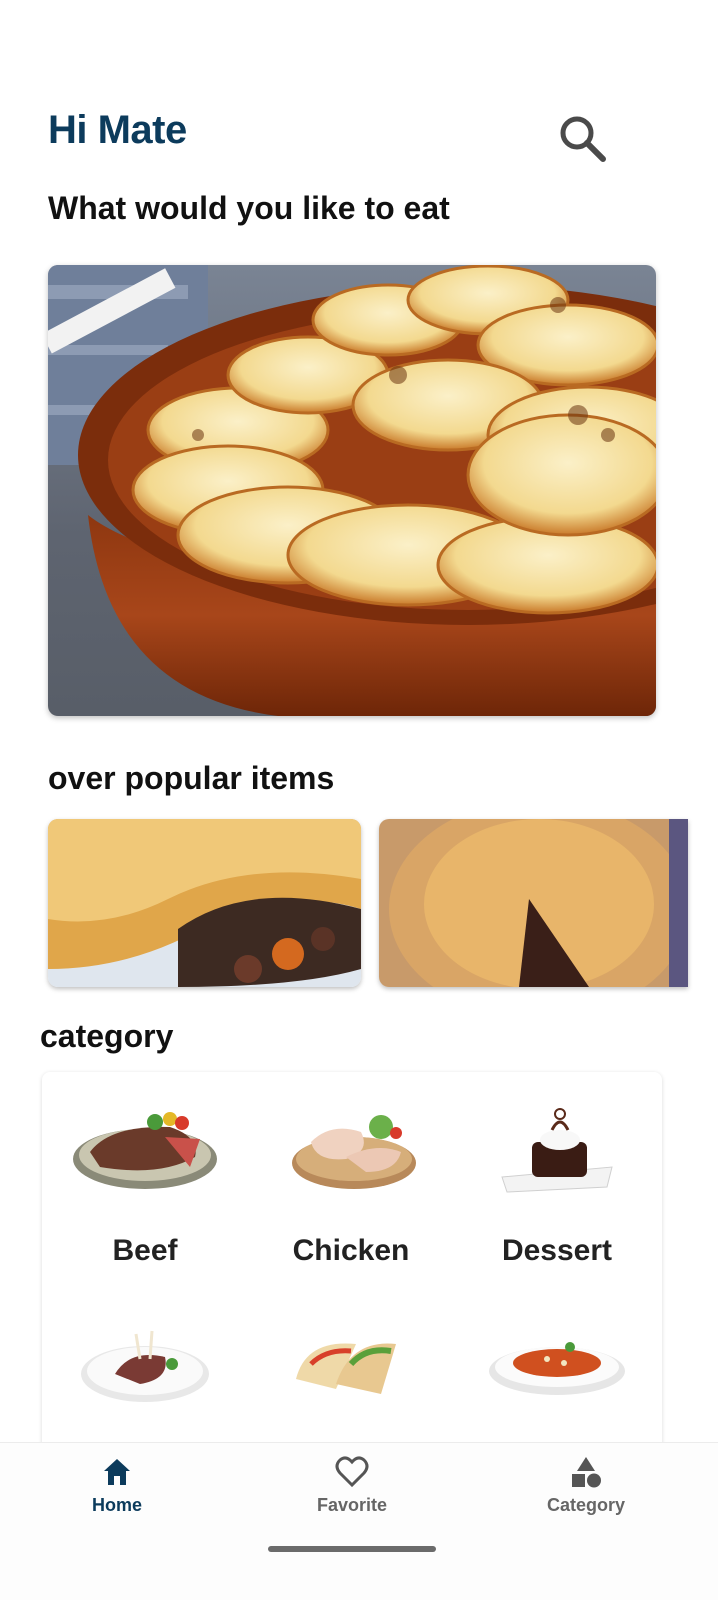 This screenshot has width=718, height=1600. Describe the element at coordinates (352, 1549) in the screenshot. I see `home-indicator` at that location.